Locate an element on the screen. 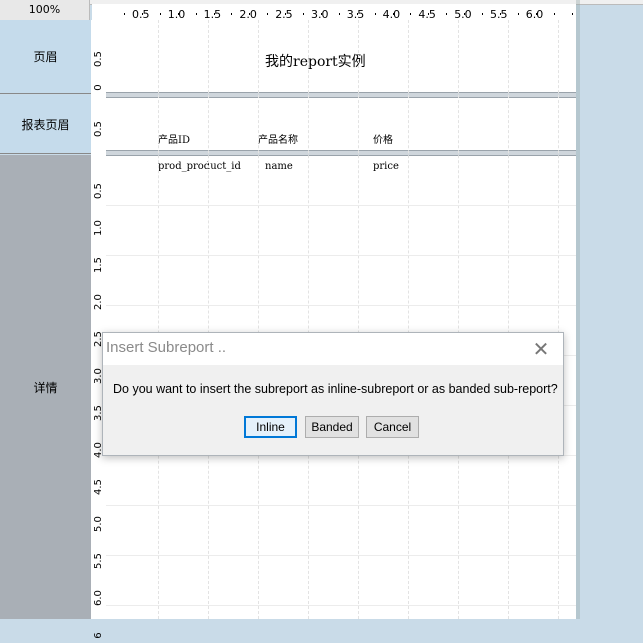  ruler-tick-label: 5.0 is located at coordinates (98, 524).